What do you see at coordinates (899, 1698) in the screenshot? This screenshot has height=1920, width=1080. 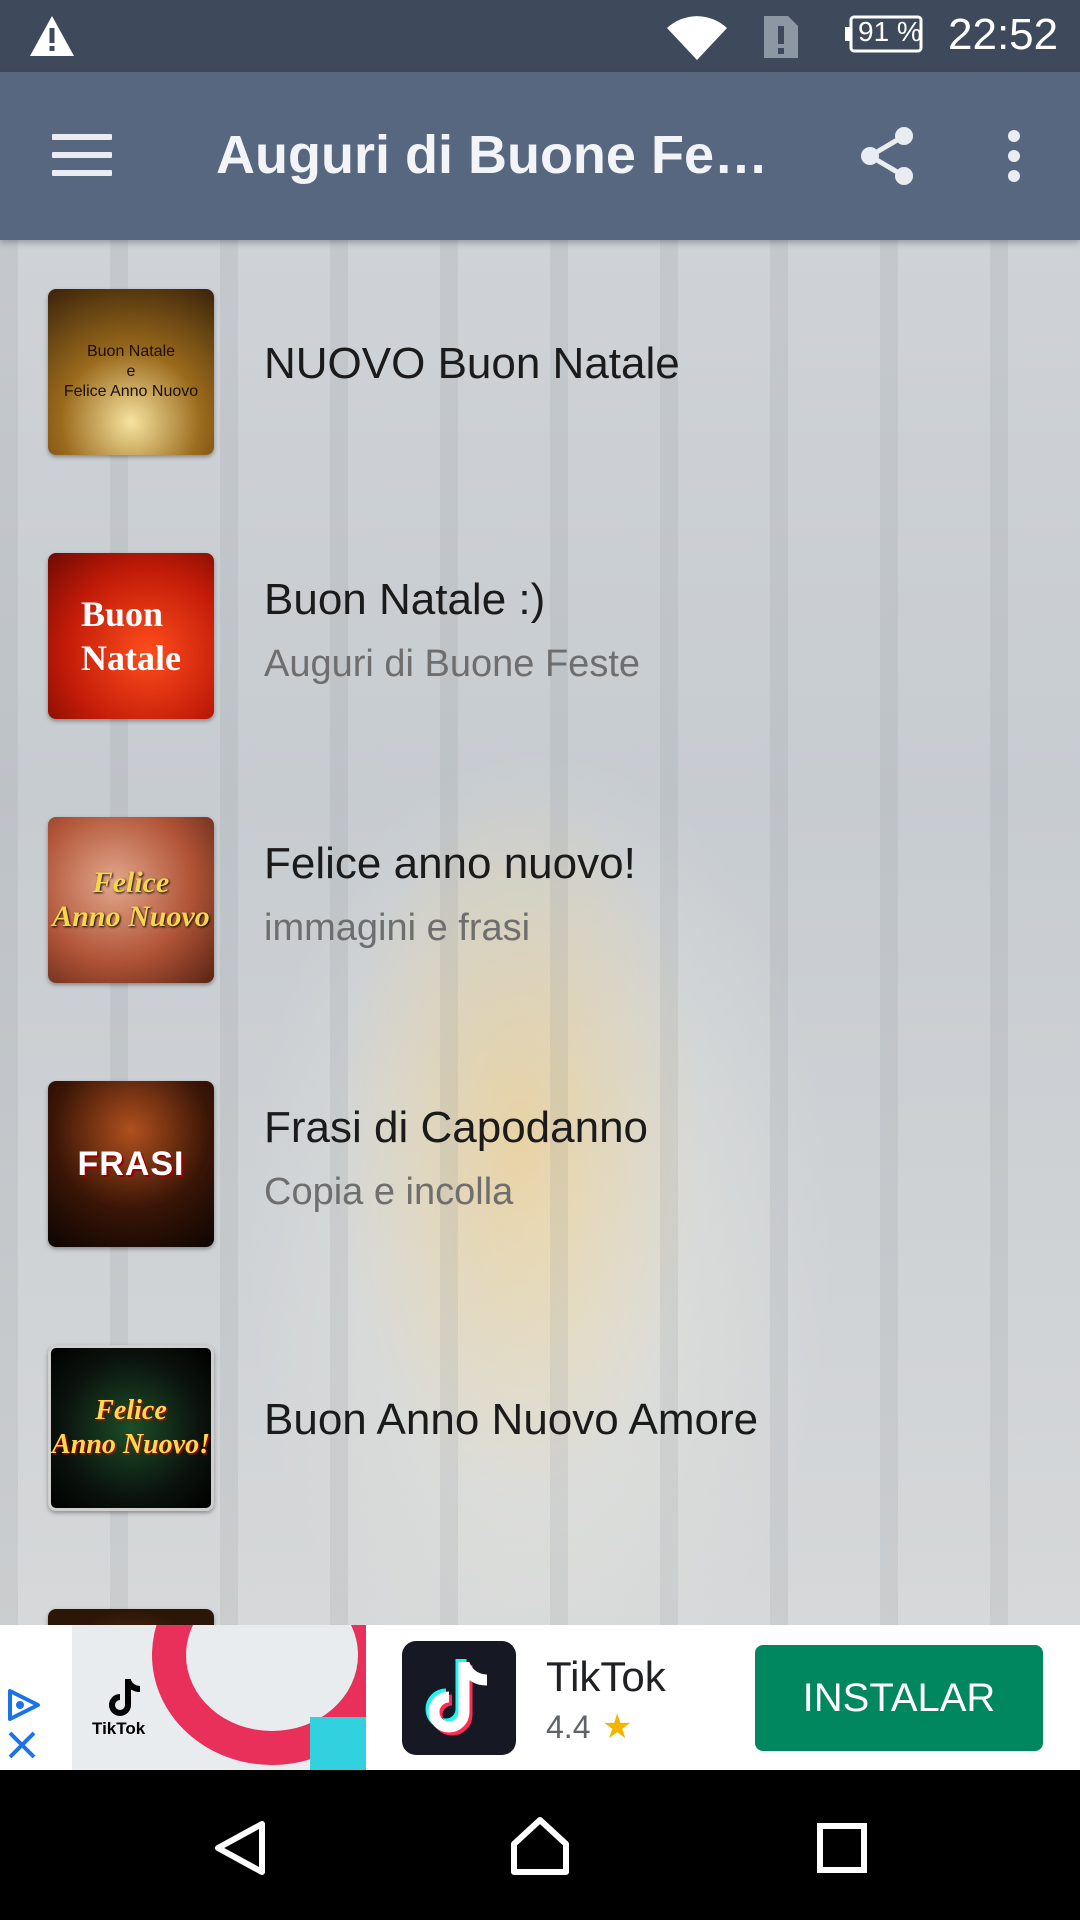 I see `install-button: INSTALAR` at bounding box center [899, 1698].